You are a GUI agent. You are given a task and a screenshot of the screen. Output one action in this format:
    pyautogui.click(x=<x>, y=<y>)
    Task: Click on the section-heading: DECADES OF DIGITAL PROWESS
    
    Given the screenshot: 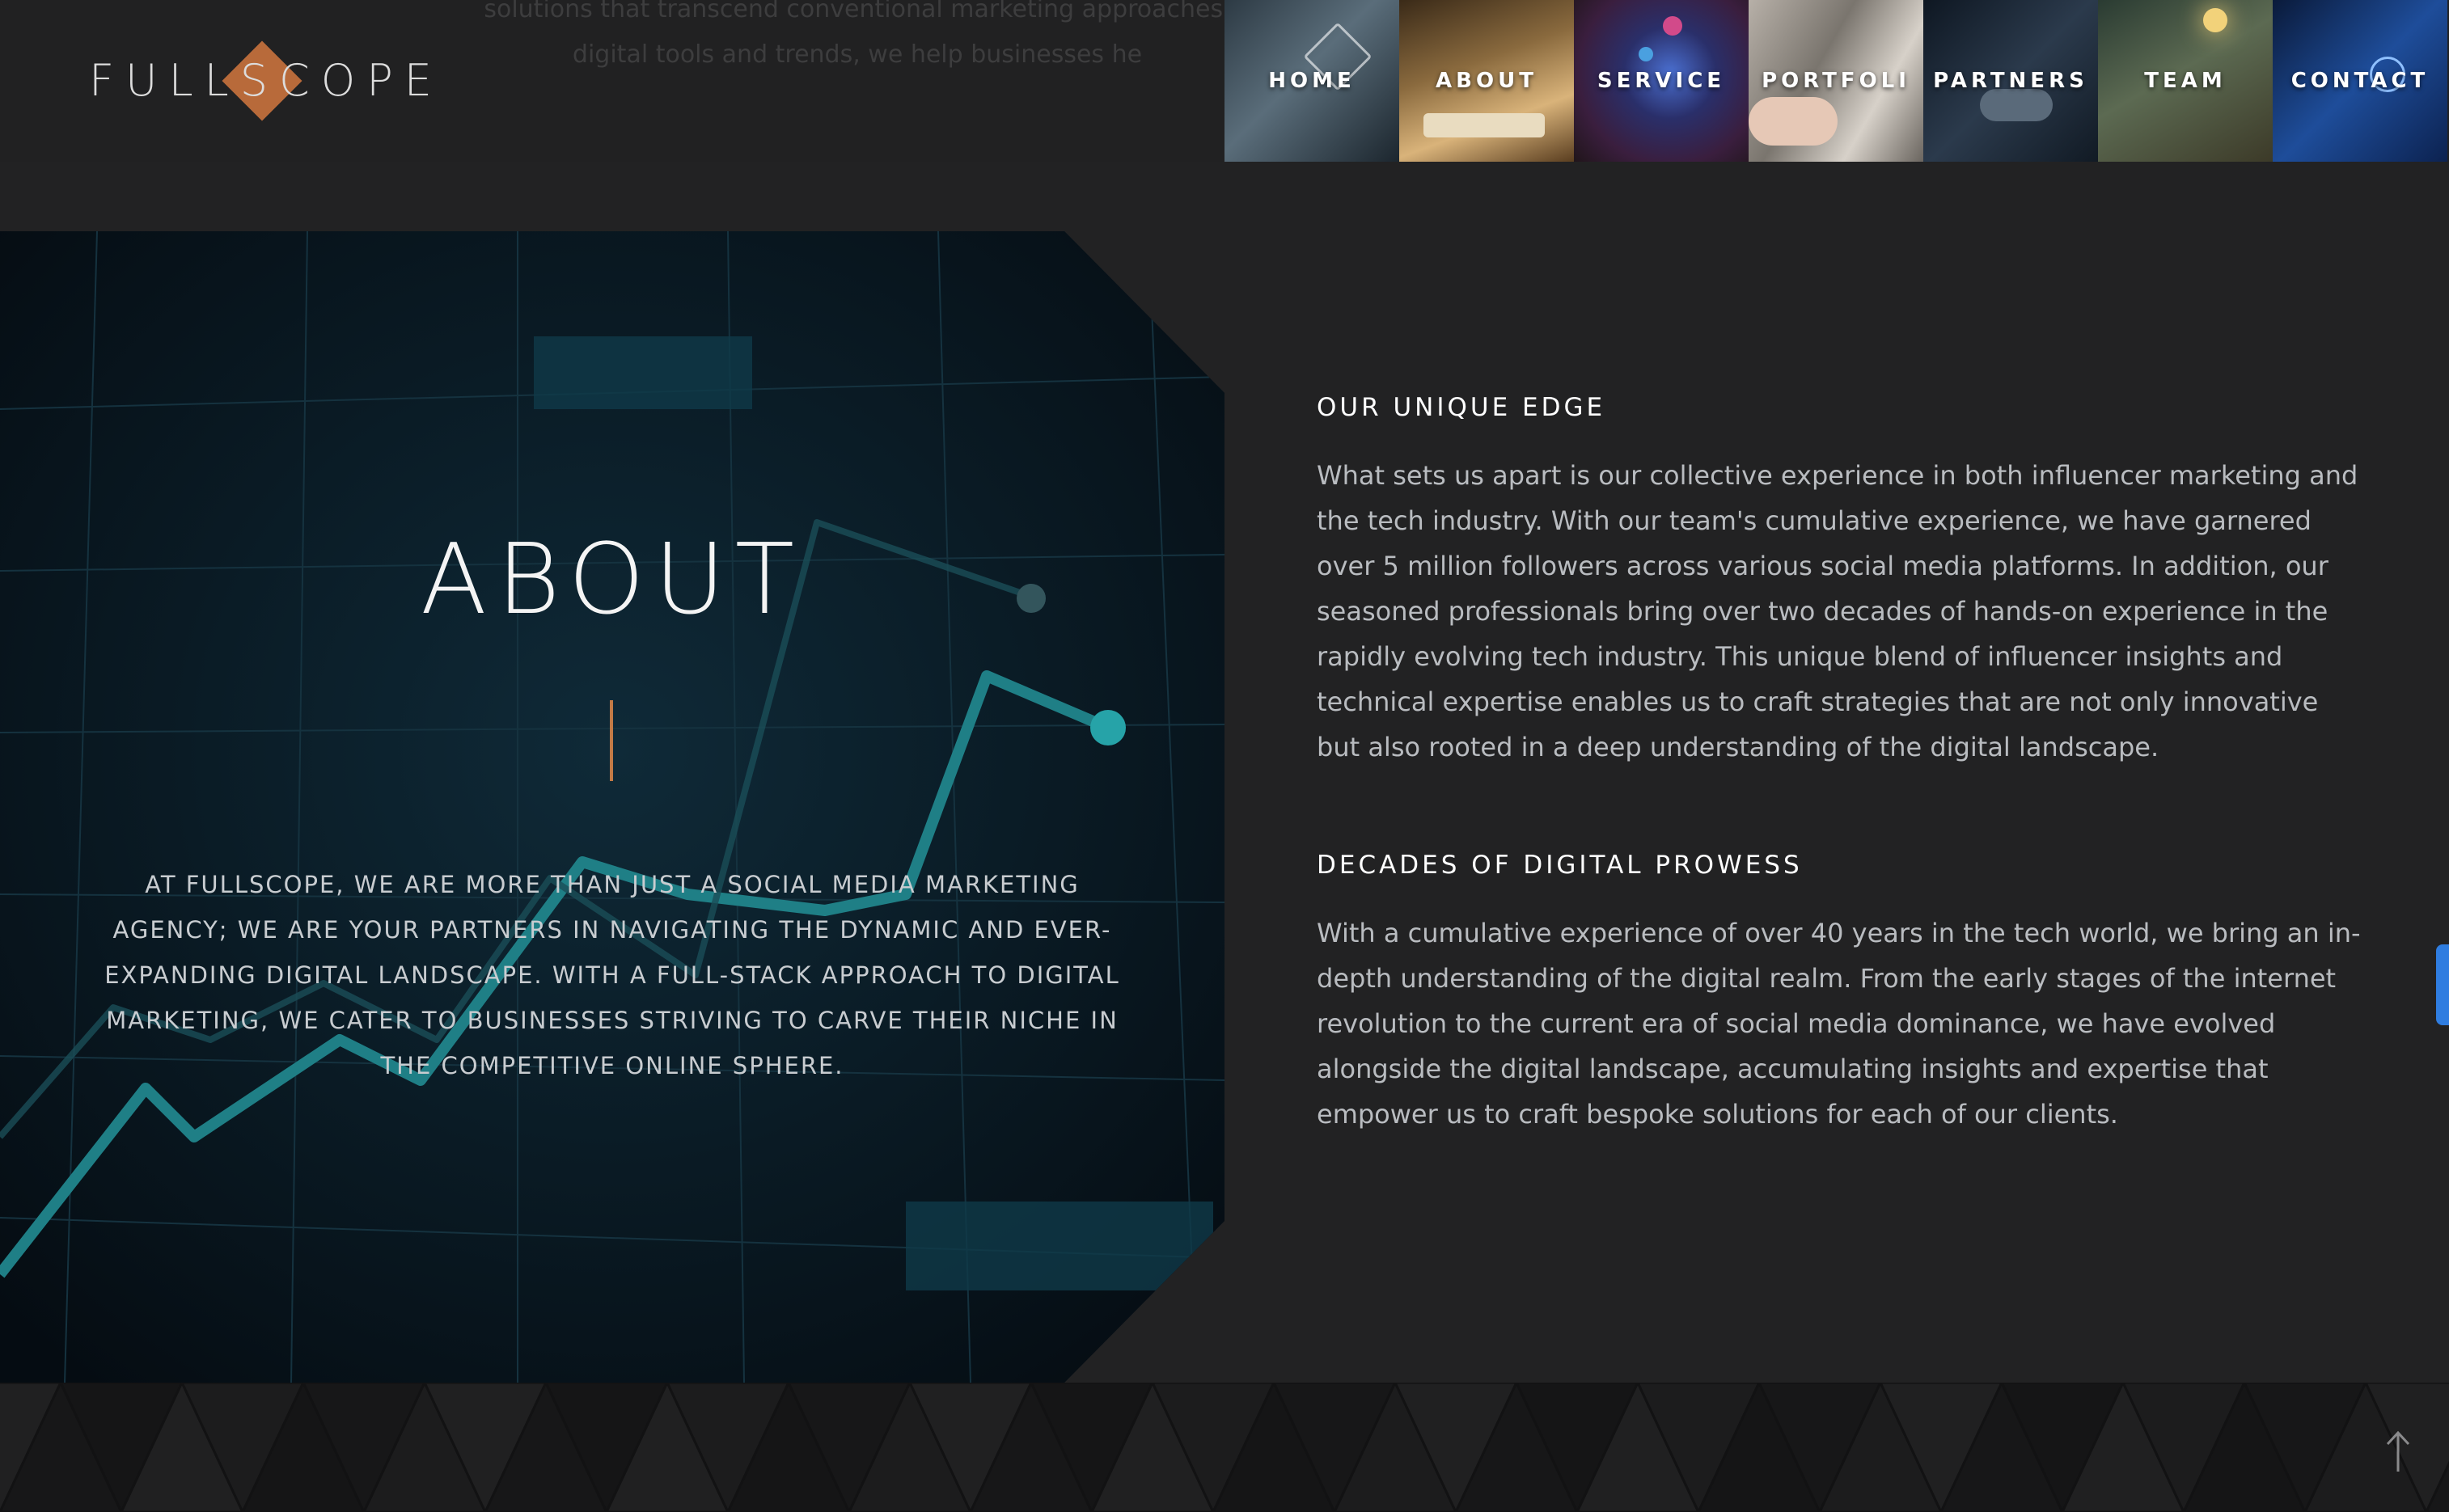 What is the action you would take?
    pyautogui.click(x=1560, y=865)
    